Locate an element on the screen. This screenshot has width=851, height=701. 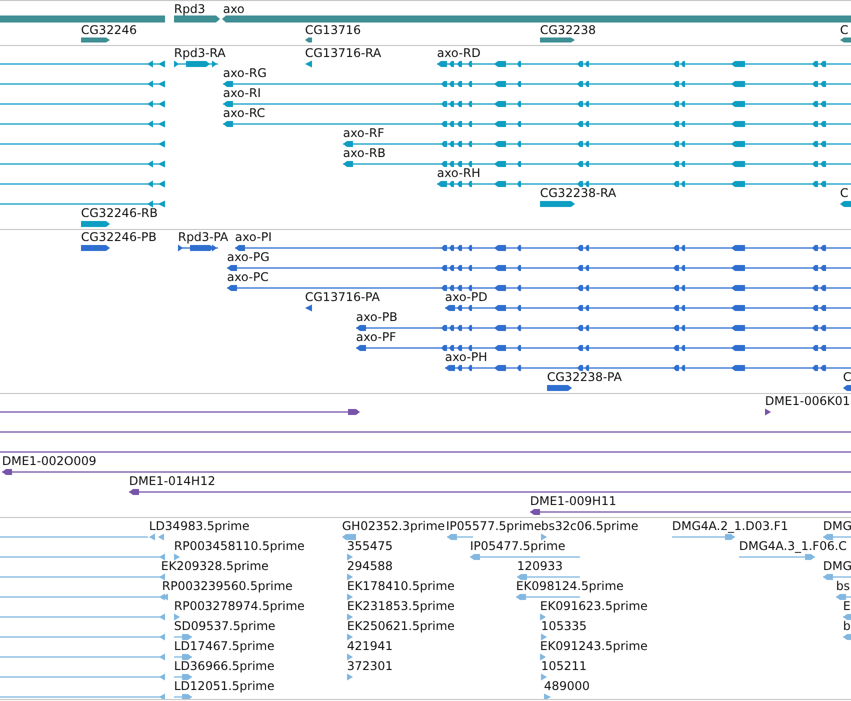
est-label: LD36966.5prime is located at coordinates (224, 666).